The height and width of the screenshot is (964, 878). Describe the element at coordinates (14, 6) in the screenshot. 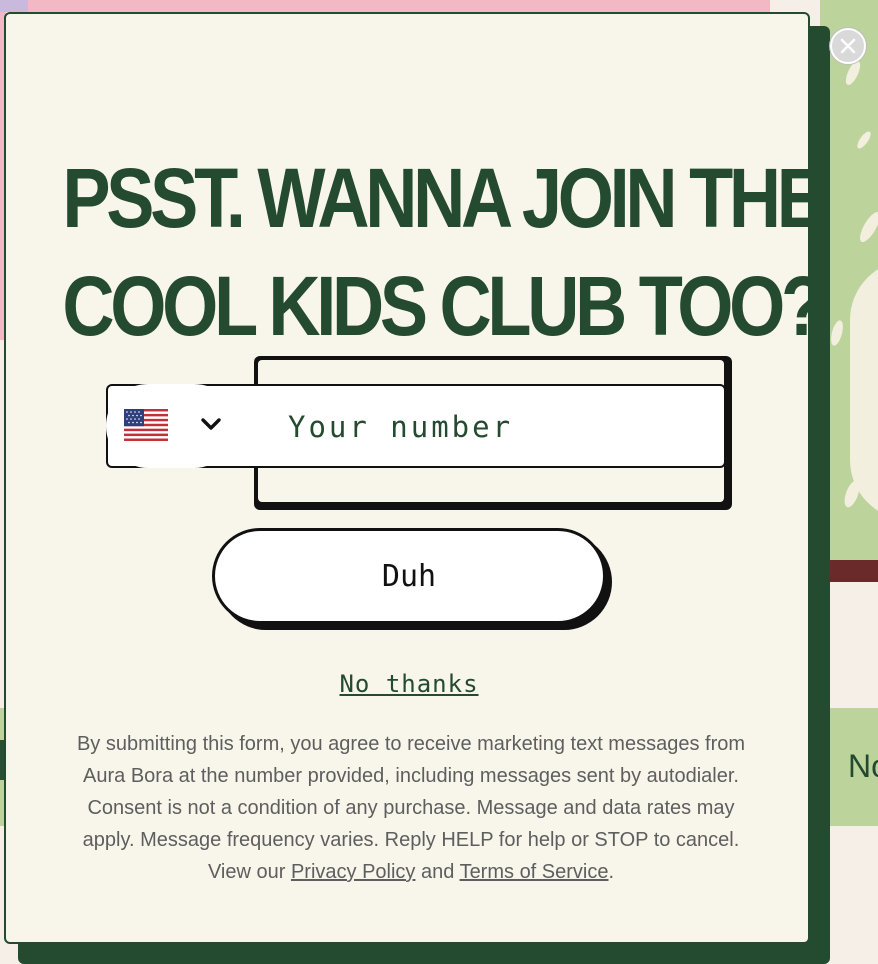

I see `background-lilac-corner` at that location.